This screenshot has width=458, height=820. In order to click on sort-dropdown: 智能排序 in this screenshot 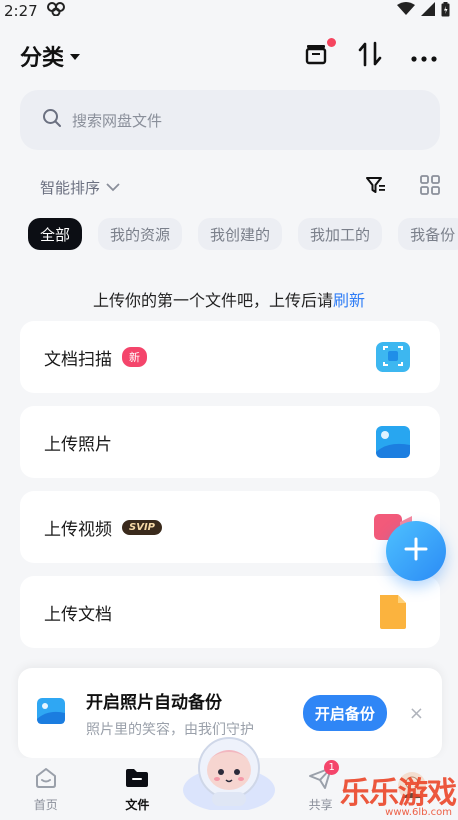, I will do `click(80, 187)`.